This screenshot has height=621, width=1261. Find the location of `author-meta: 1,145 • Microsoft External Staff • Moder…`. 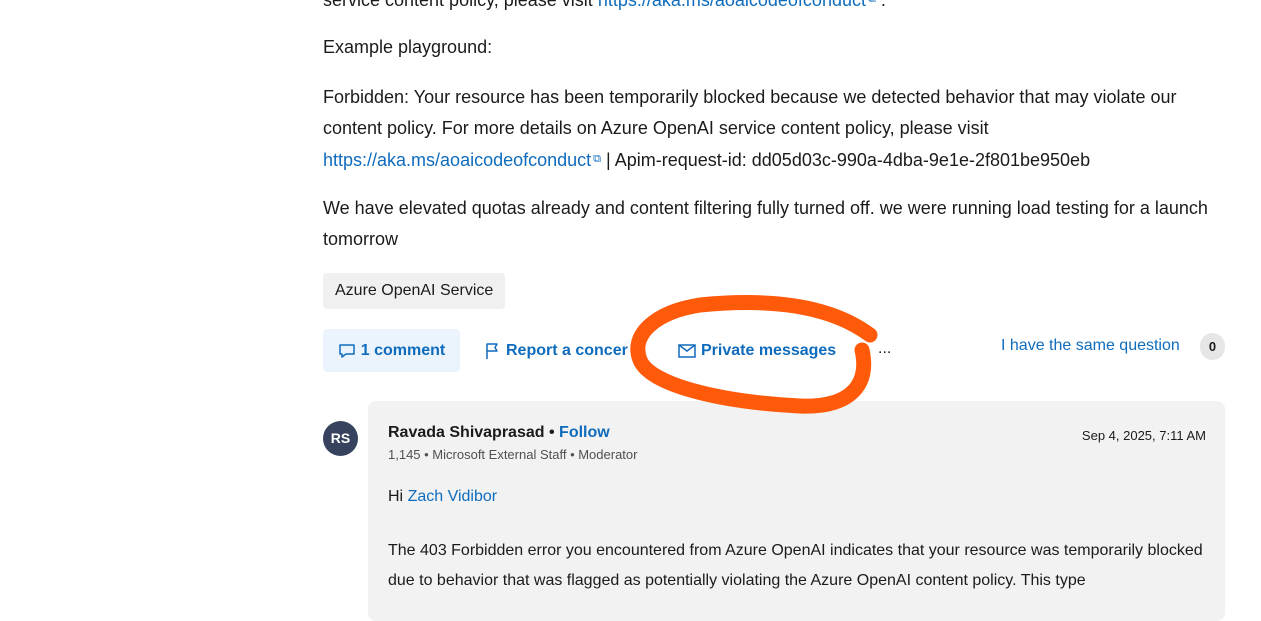

author-meta: 1,145 • Microsoft External Staff • Moder… is located at coordinates (513, 454).